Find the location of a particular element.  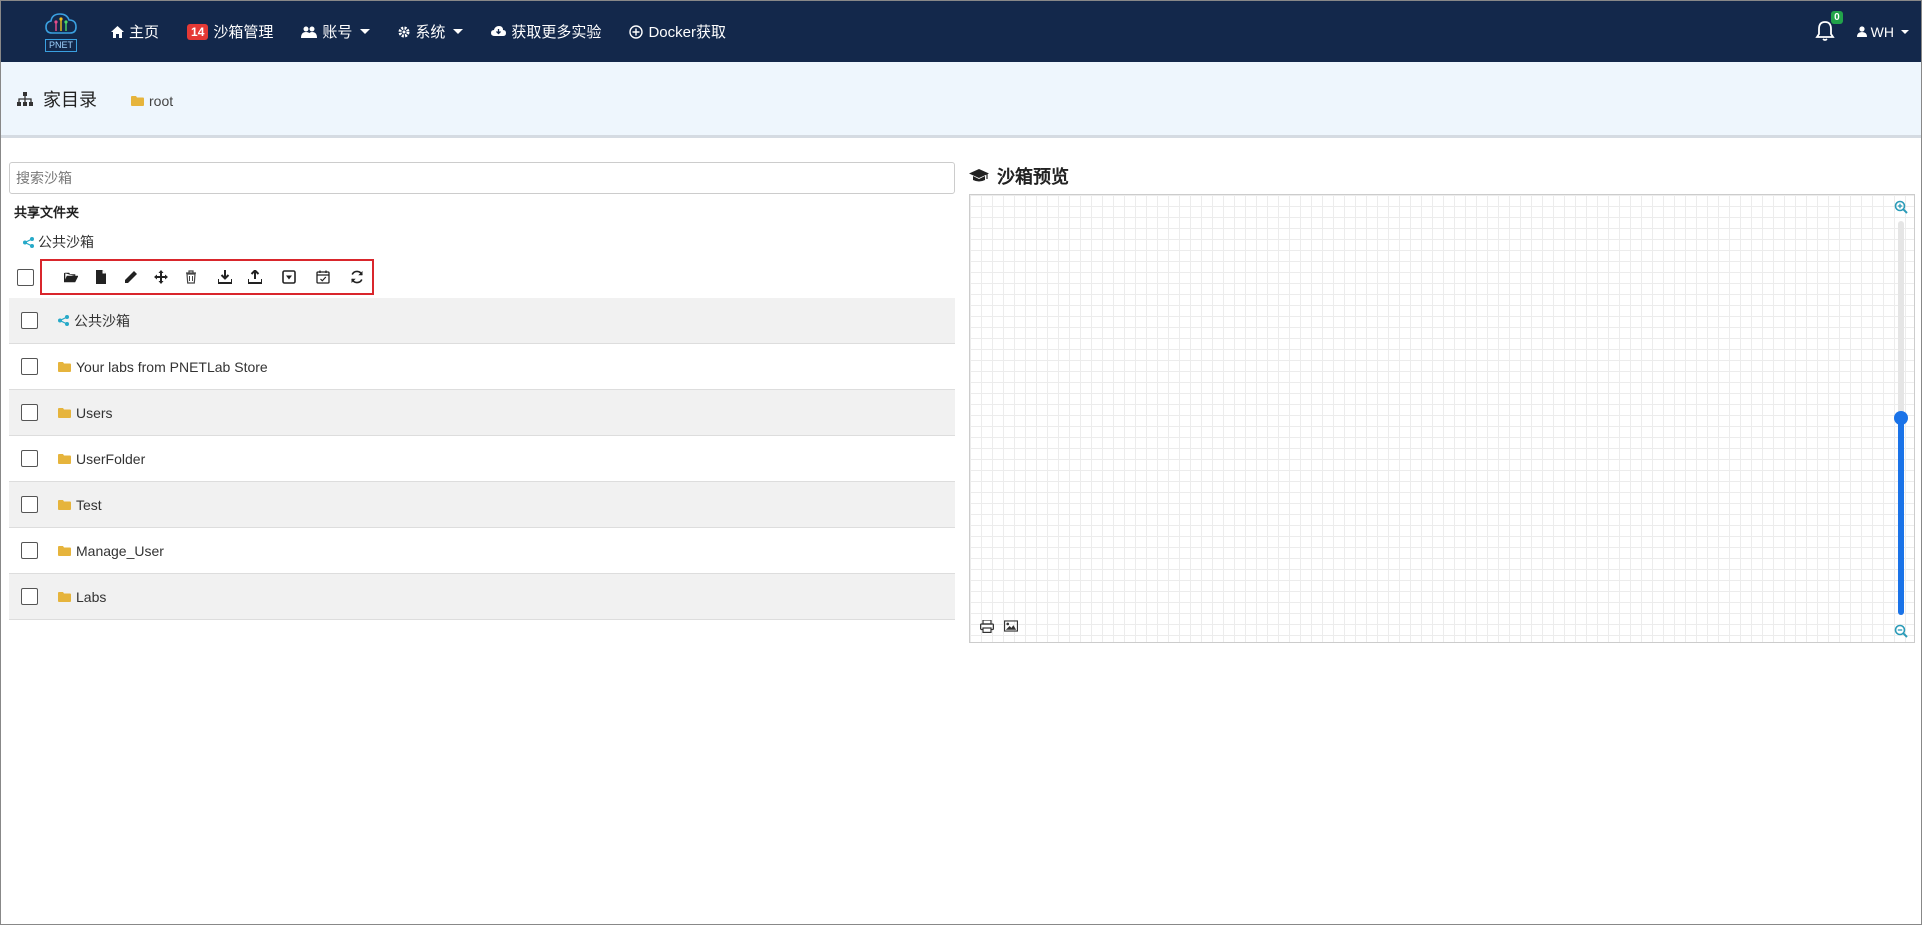

toolbar-row is located at coordinates (195, 277).